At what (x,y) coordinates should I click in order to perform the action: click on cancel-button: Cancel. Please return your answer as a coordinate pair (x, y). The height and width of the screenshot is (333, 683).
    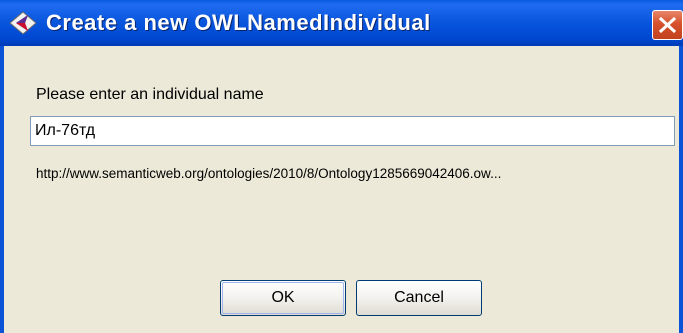
    Looking at the image, I should click on (419, 298).